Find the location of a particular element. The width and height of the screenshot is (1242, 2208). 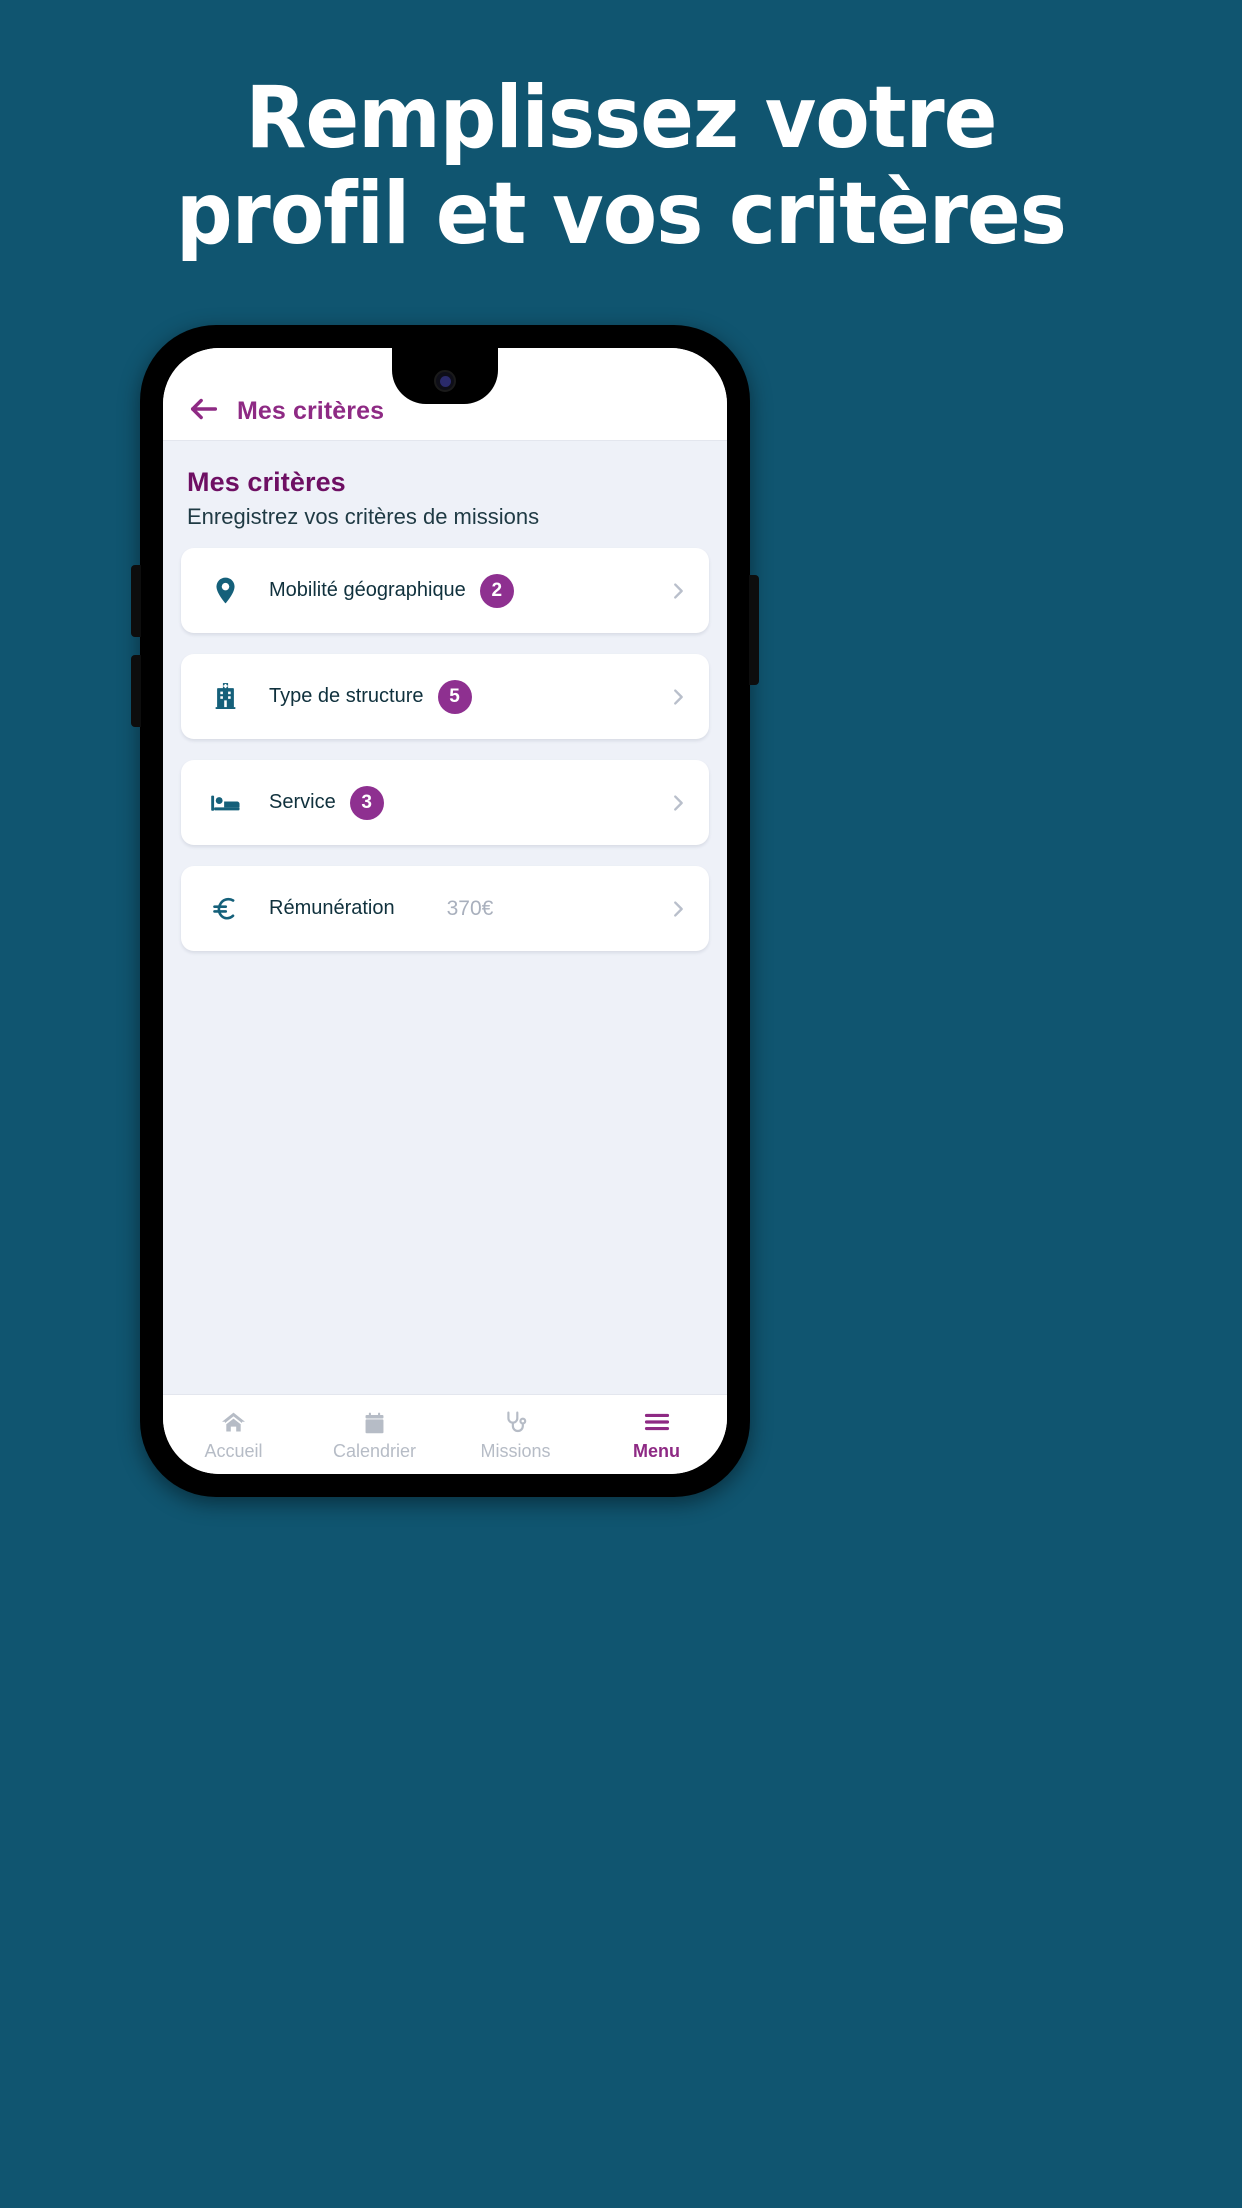

nav-tab-calendrier: Calendrier is located at coordinates (374, 1435).